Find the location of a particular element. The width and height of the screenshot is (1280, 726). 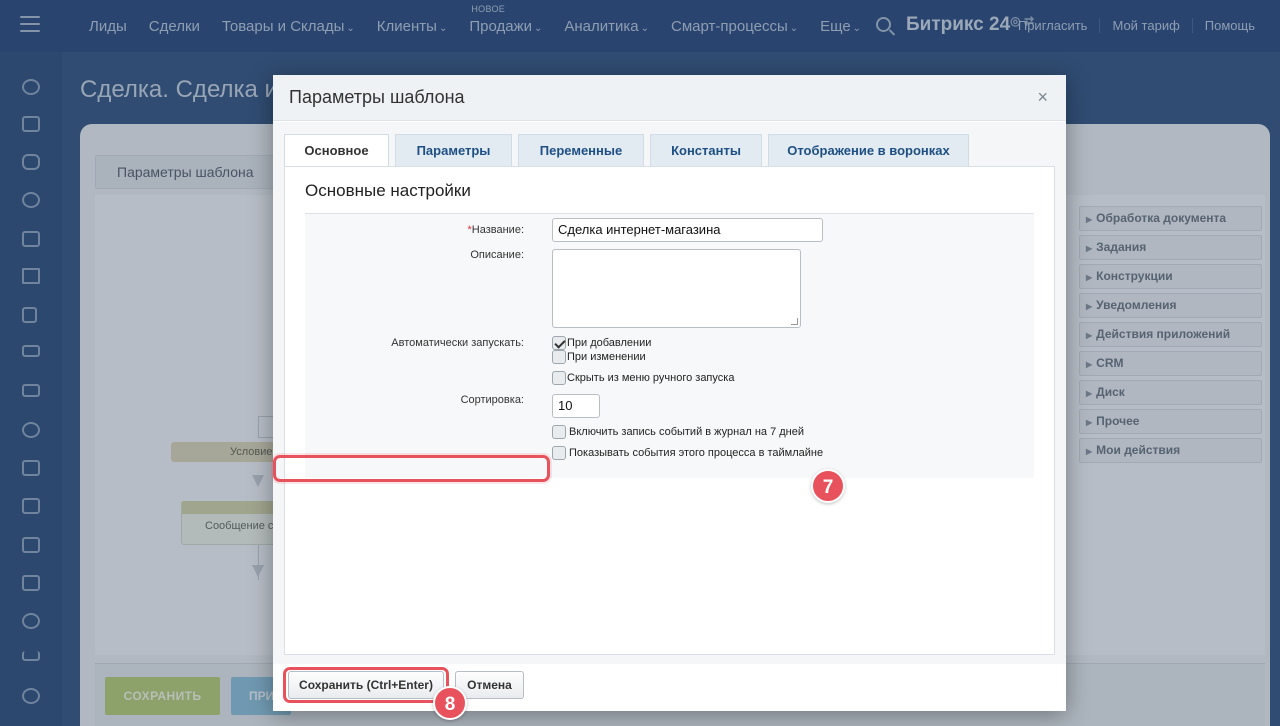

on-change-label: При изменении is located at coordinates (606, 357).